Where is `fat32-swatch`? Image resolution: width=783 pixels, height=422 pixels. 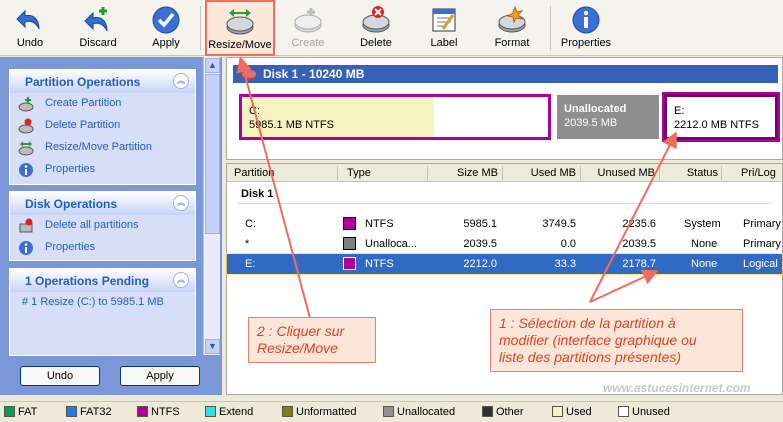
fat32-swatch is located at coordinates (71, 411).